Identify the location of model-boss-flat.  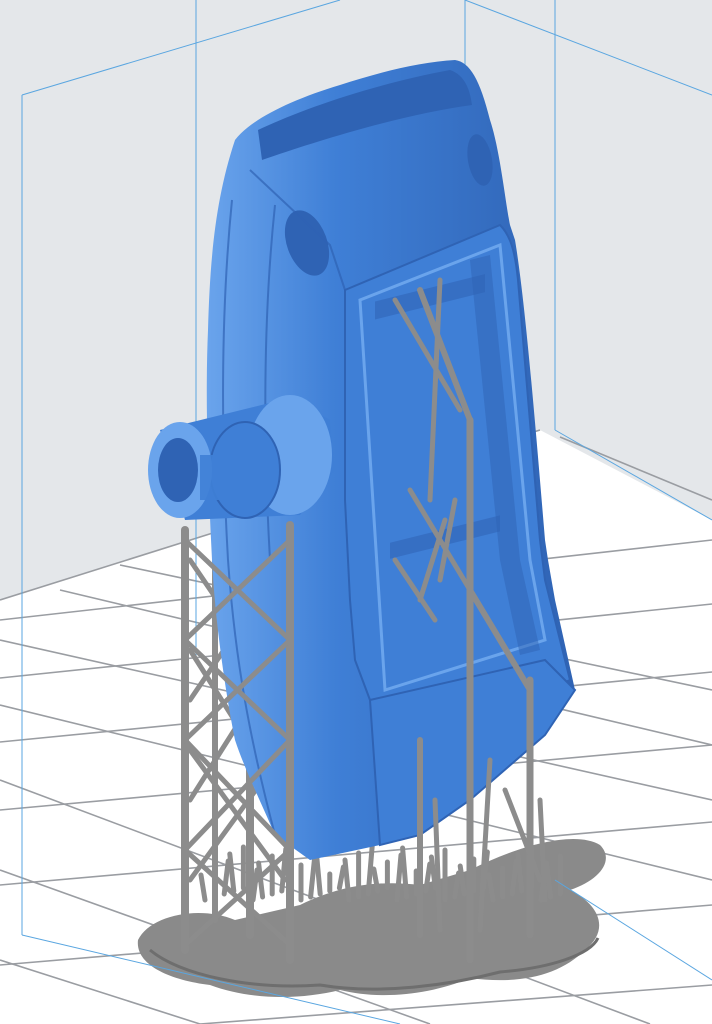
(225, 477).